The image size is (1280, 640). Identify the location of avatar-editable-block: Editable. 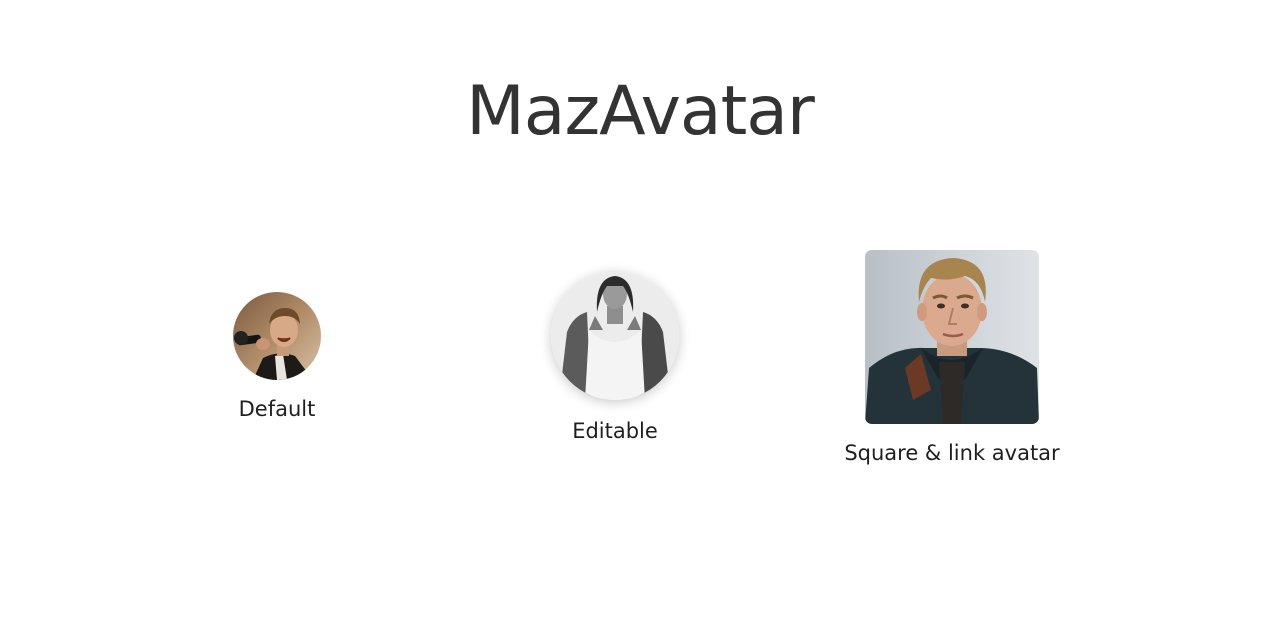
(615, 358).